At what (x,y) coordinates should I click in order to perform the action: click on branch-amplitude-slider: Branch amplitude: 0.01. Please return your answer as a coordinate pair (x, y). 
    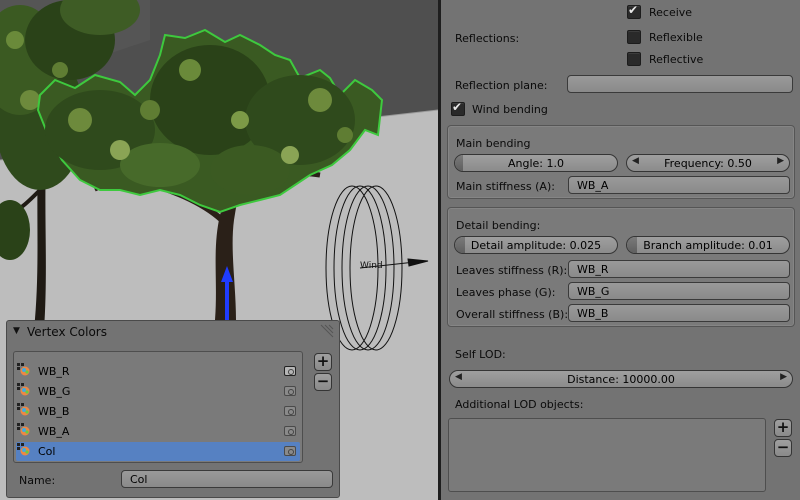
    Looking at the image, I should click on (708, 245).